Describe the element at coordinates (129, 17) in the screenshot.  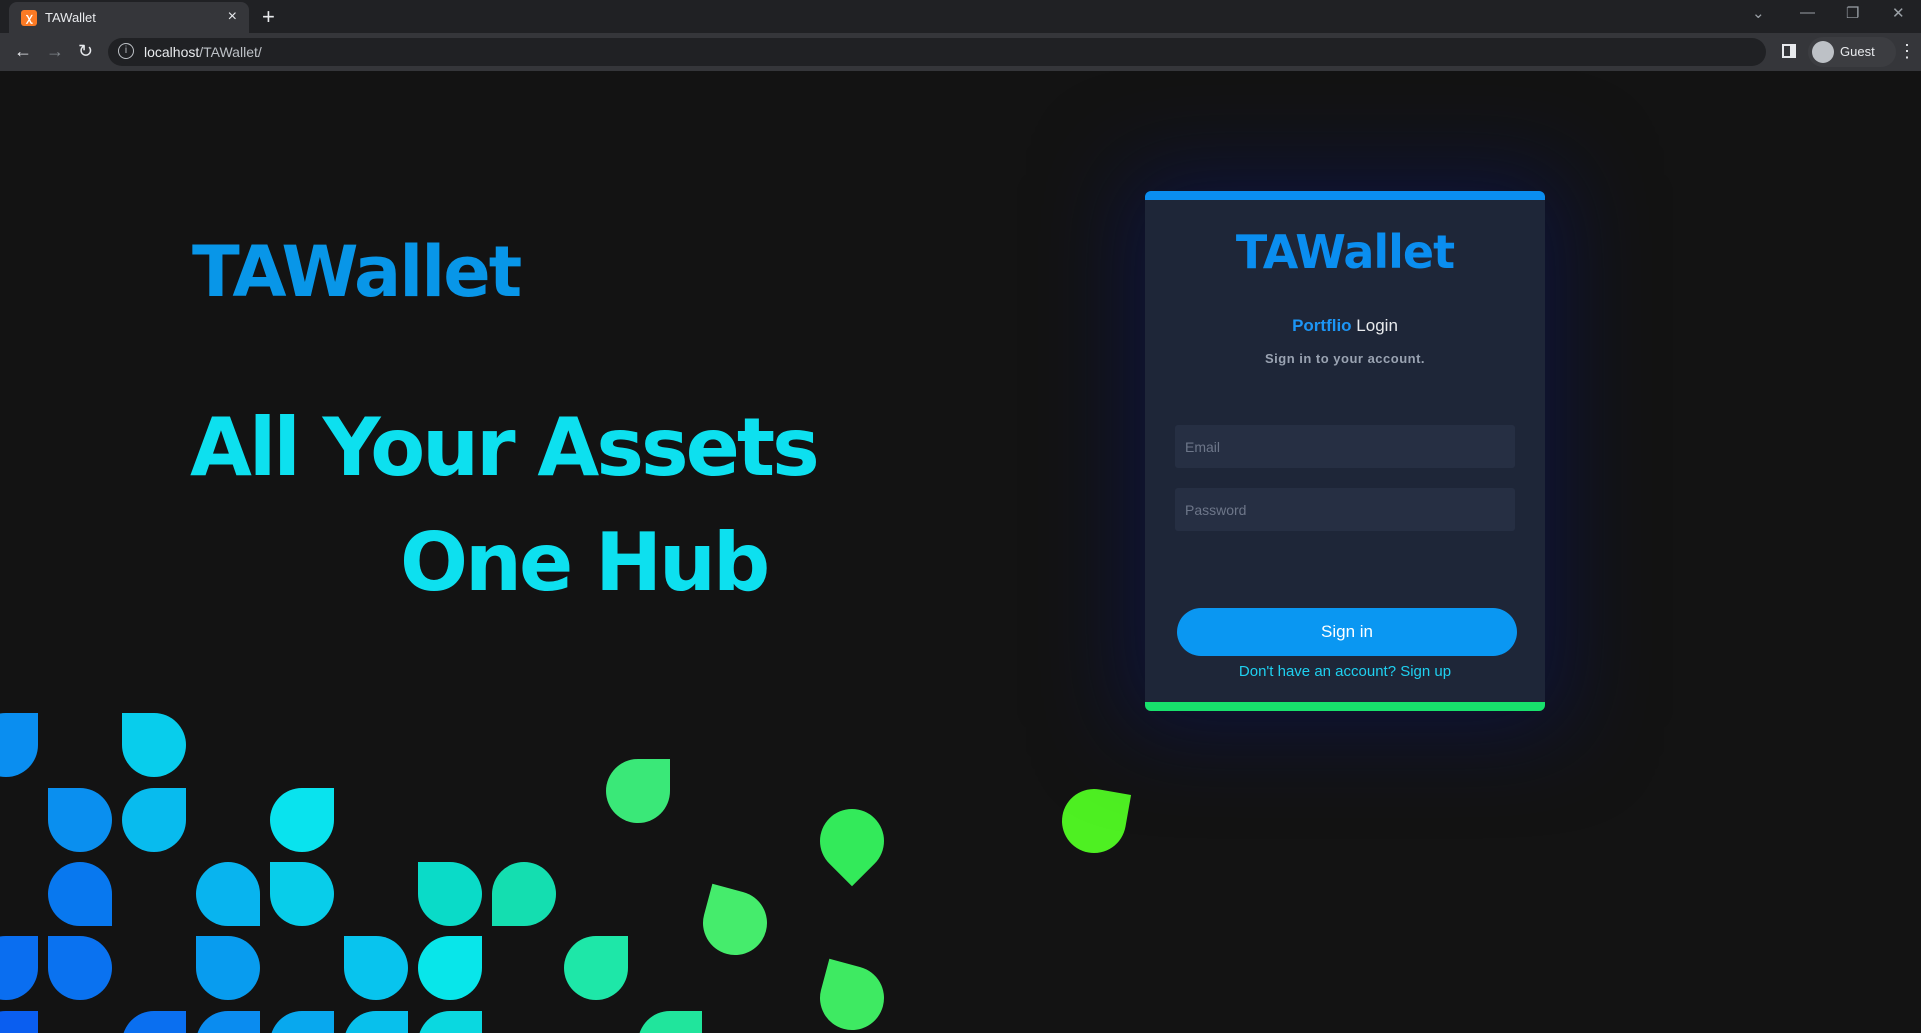
I see `browser-tab: ꭓ TAWallet ×` at that location.